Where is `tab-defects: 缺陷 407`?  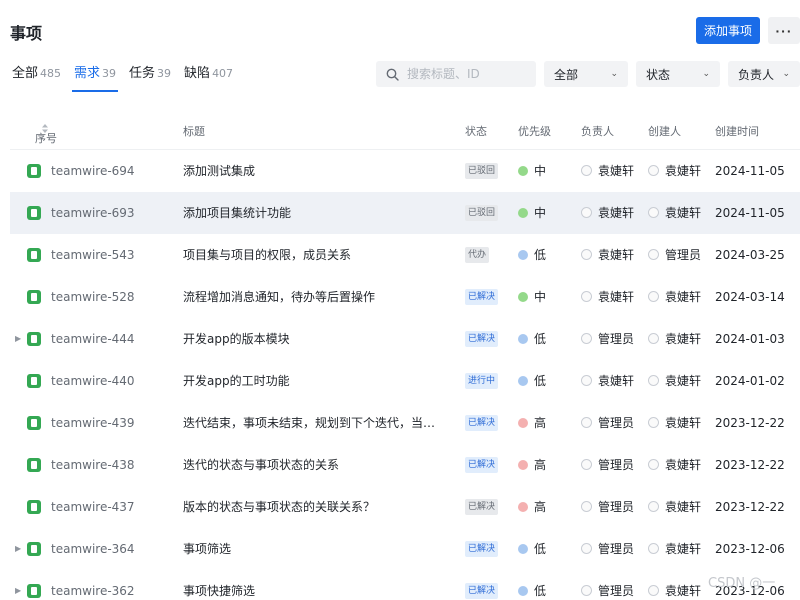 tab-defects: 缺陷 407 is located at coordinates (208, 77).